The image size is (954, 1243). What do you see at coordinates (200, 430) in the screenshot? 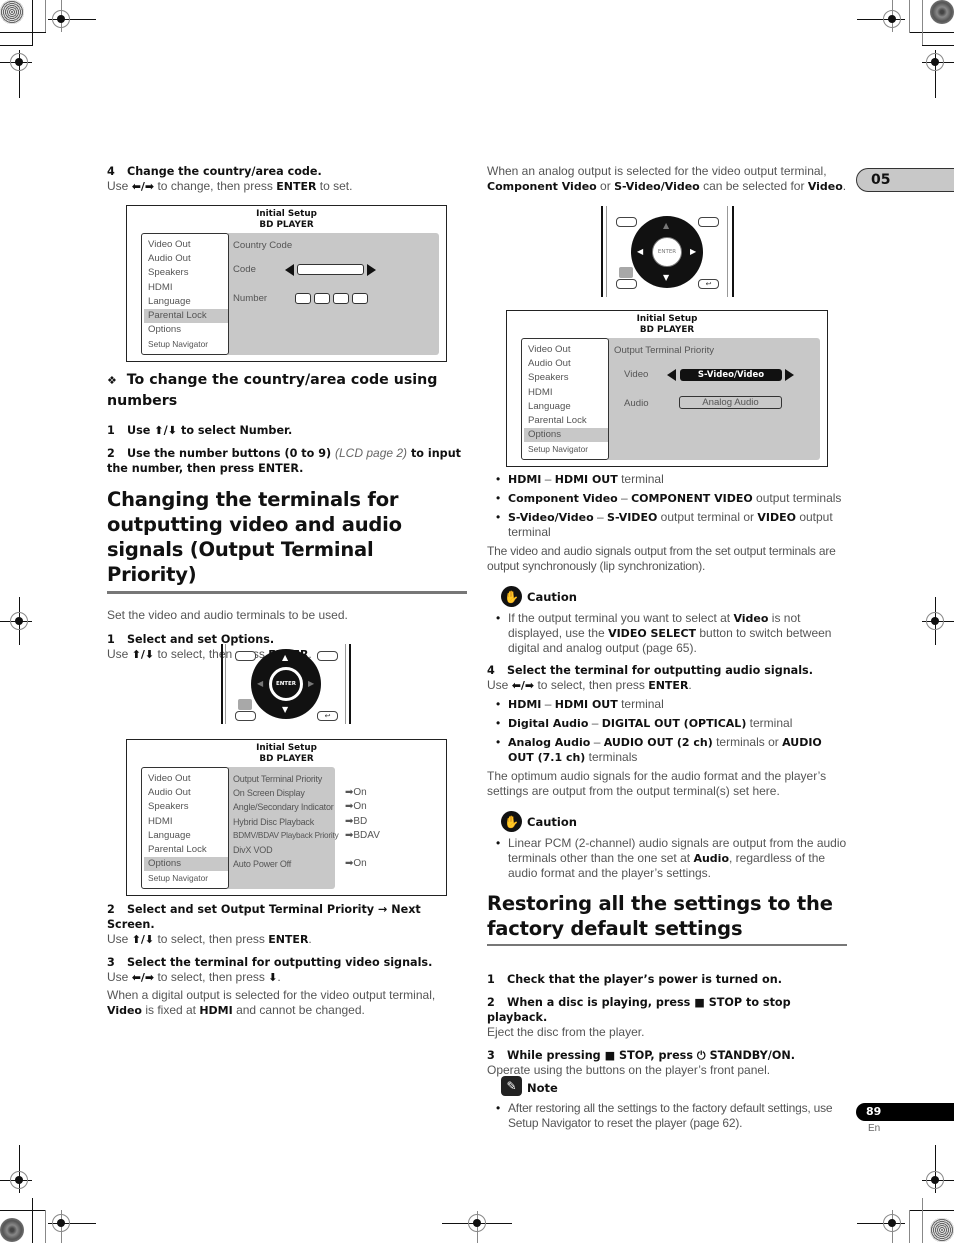
I see `sub-step-1: 1 Use ⬆/⬇ to select Number.` at bounding box center [200, 430].